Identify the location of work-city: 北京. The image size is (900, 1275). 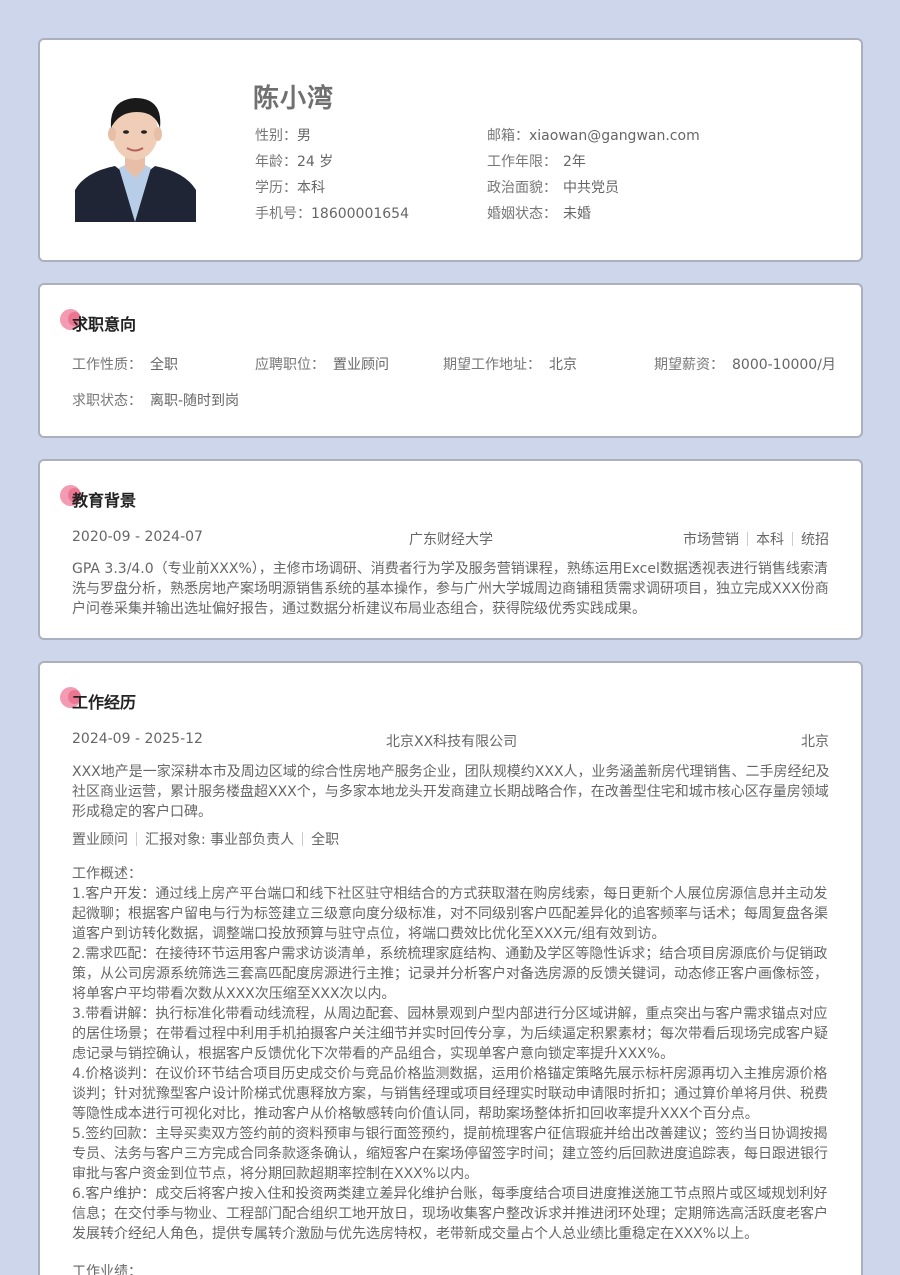
(815, 742).